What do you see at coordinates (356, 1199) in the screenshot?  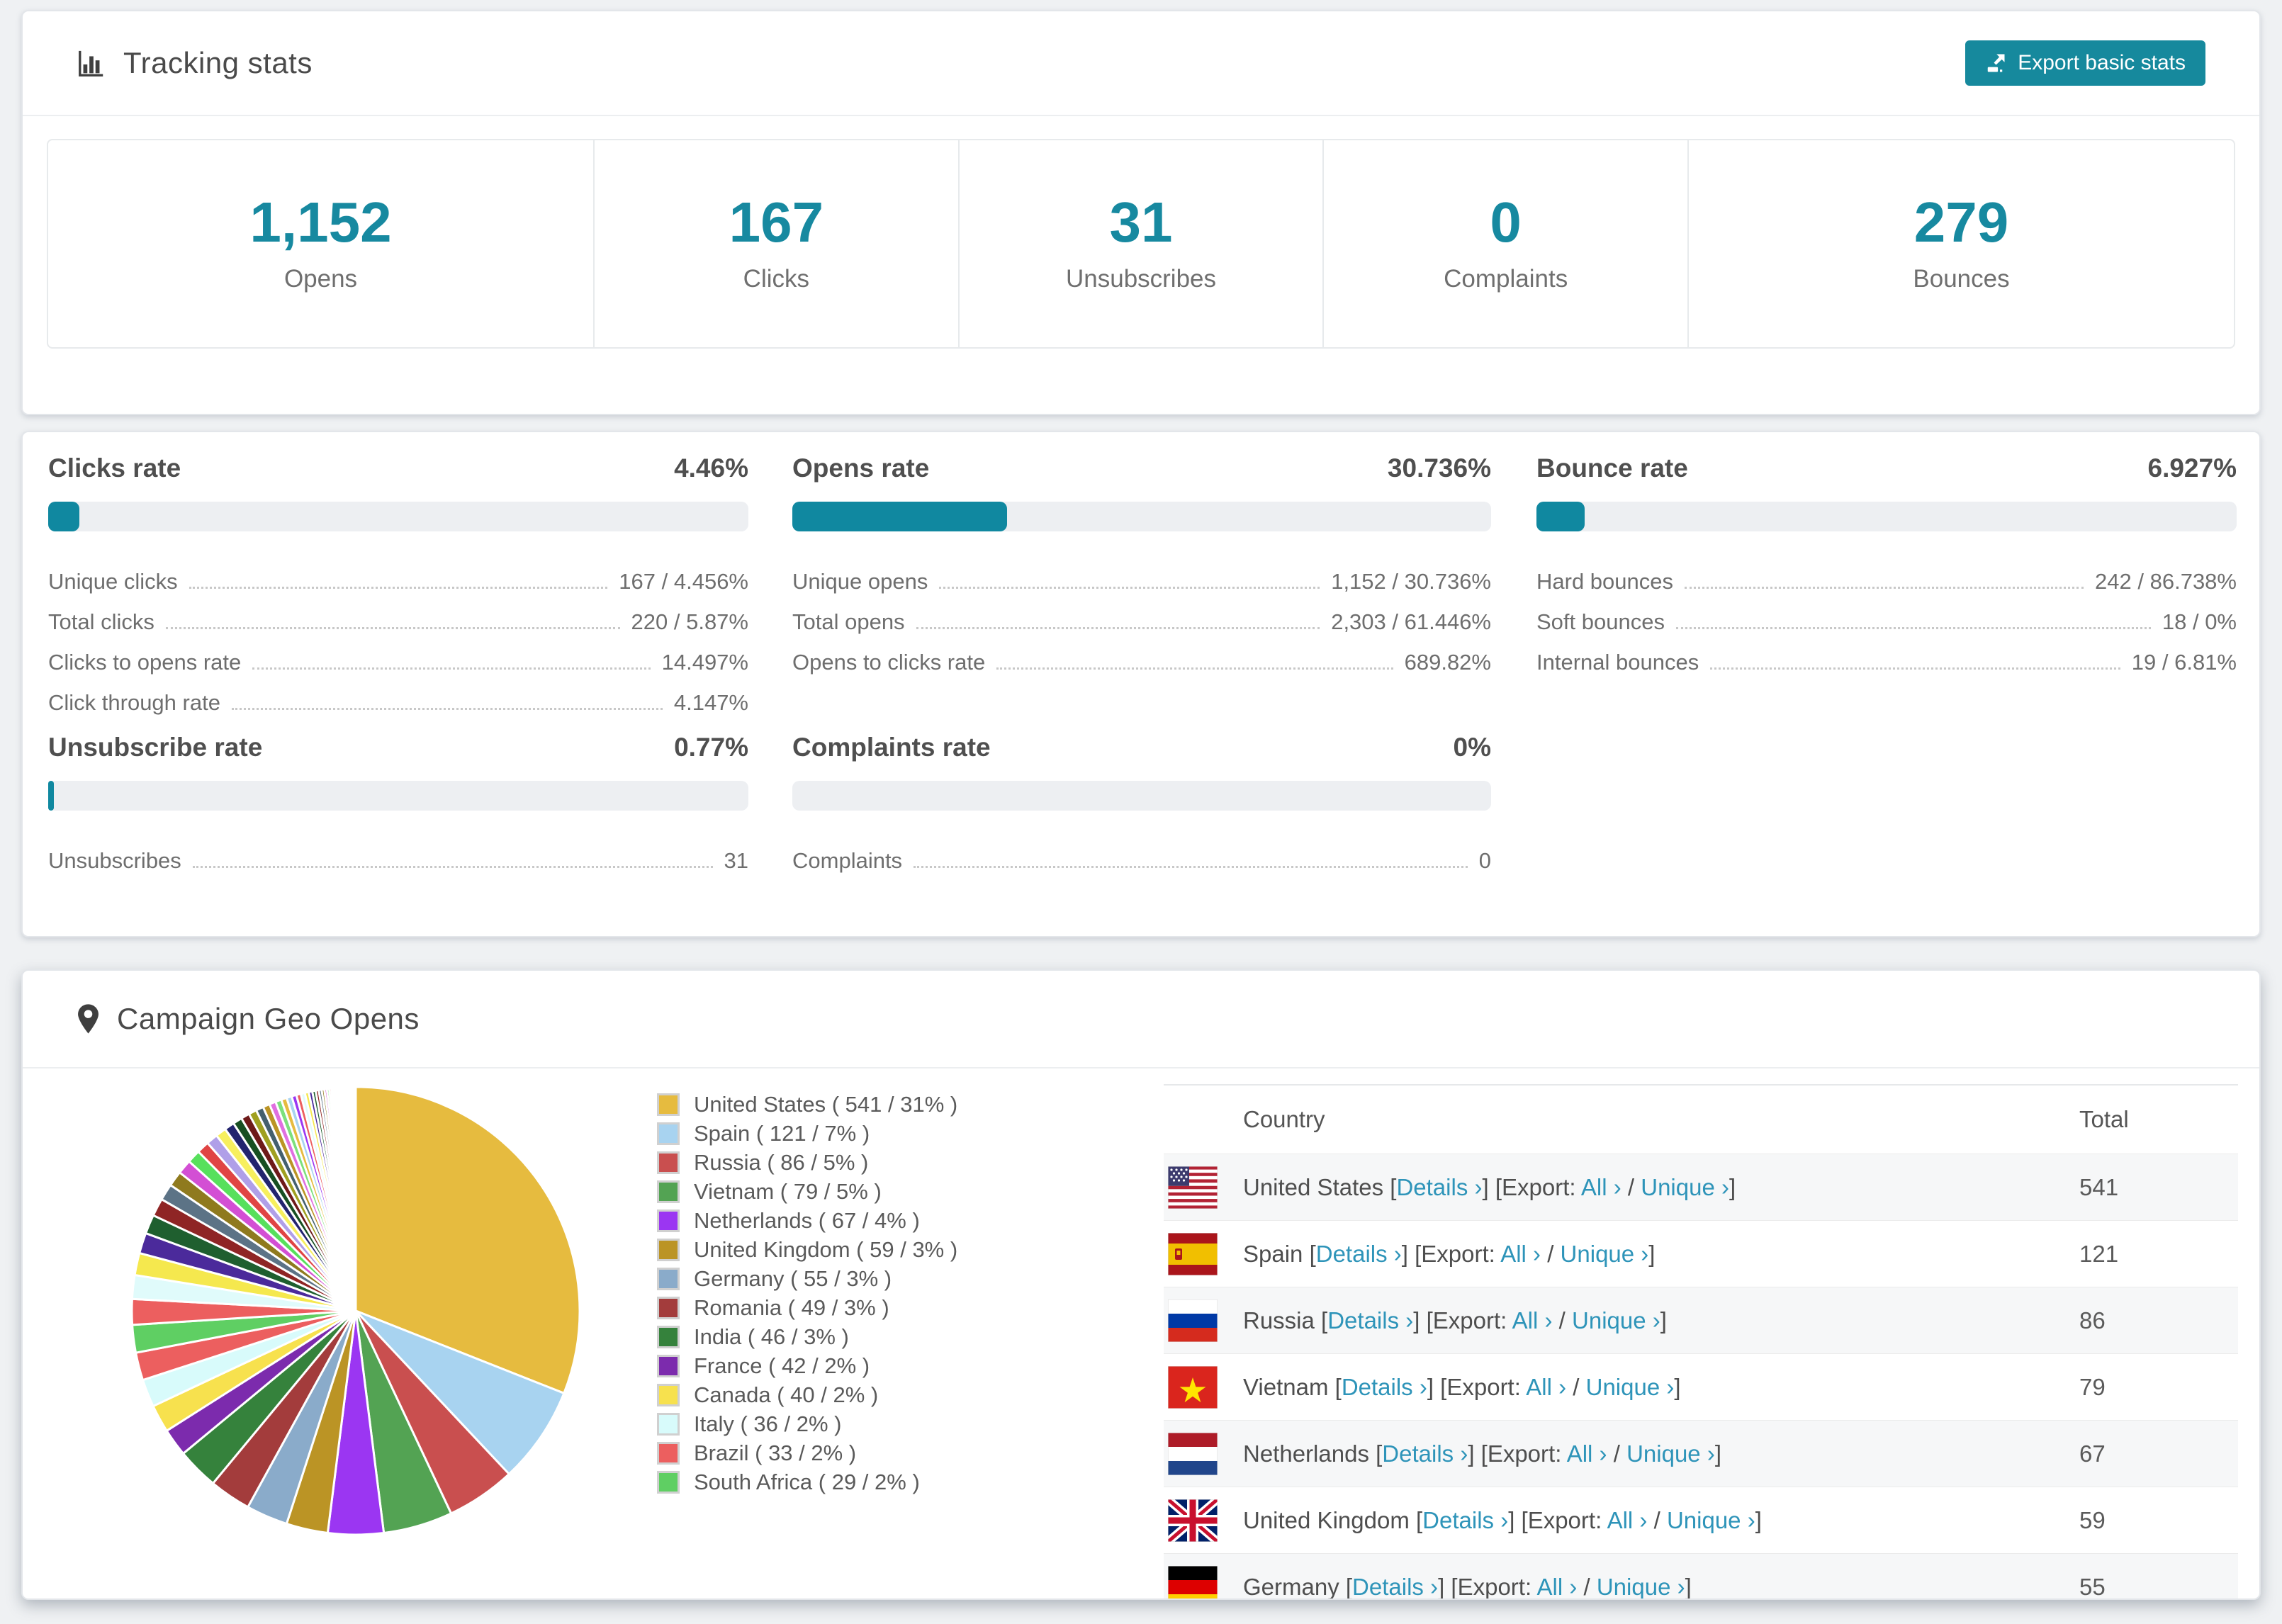 I see `pie-slice` at bounding box center [356, 1199].